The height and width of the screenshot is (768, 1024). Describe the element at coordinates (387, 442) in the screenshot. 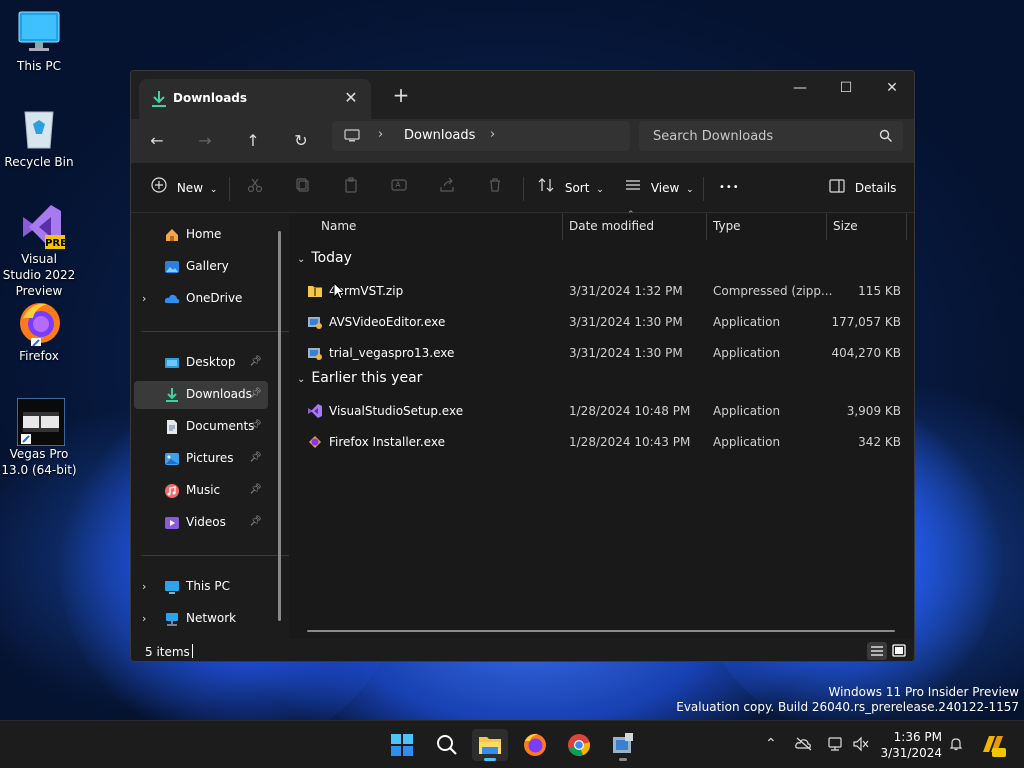

I see `file-name: Firefox Installer.exe` at that location.